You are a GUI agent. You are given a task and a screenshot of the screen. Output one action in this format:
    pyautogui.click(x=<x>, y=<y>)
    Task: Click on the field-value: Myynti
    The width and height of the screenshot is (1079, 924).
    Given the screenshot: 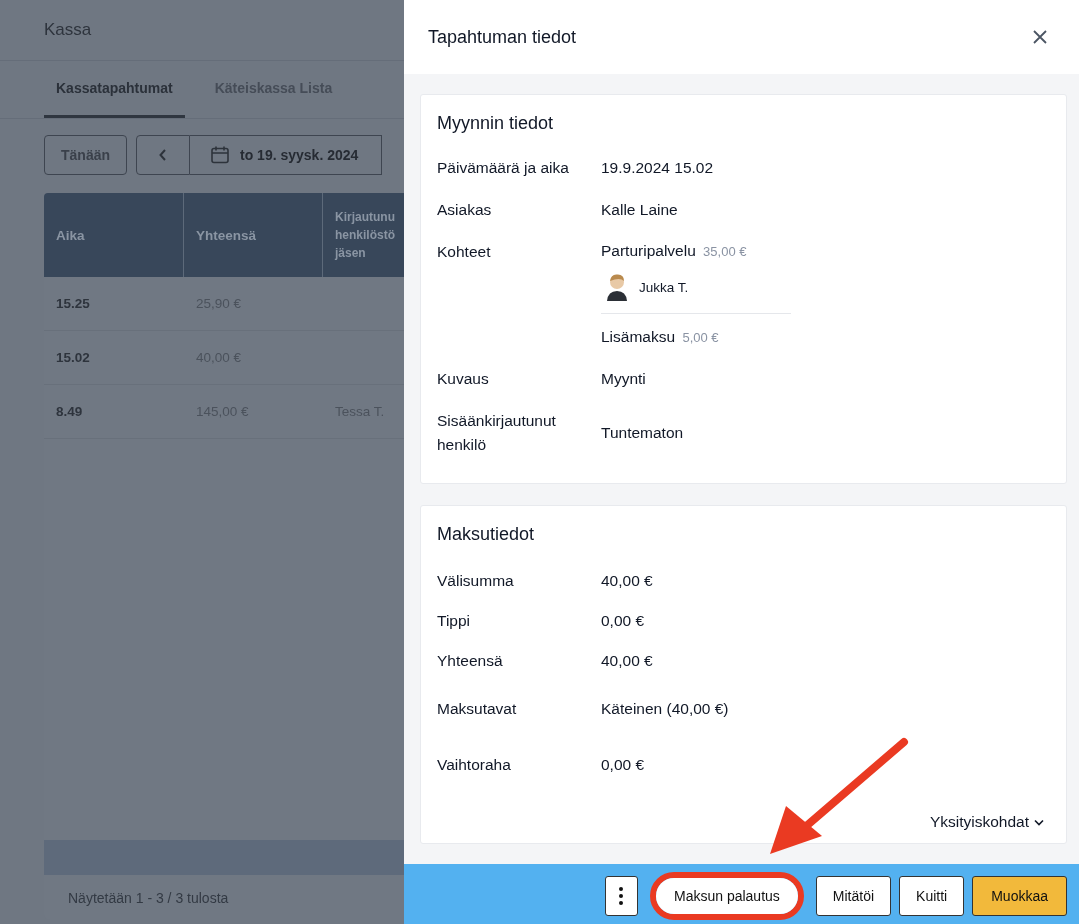 What is the action you would take?
    pyautogui.click(x=623, y=379)
    